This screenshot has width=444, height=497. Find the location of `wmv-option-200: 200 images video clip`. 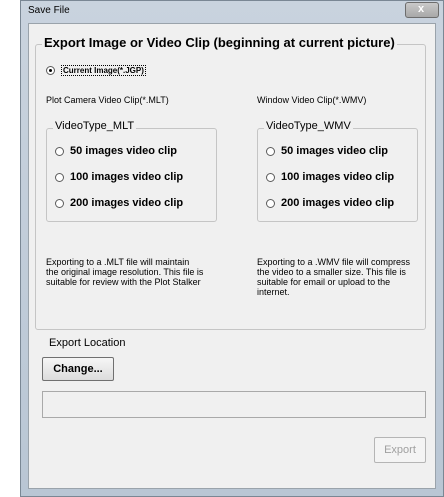

wmv-option-200: 200 images video clip is located at coordinates (330, 203).